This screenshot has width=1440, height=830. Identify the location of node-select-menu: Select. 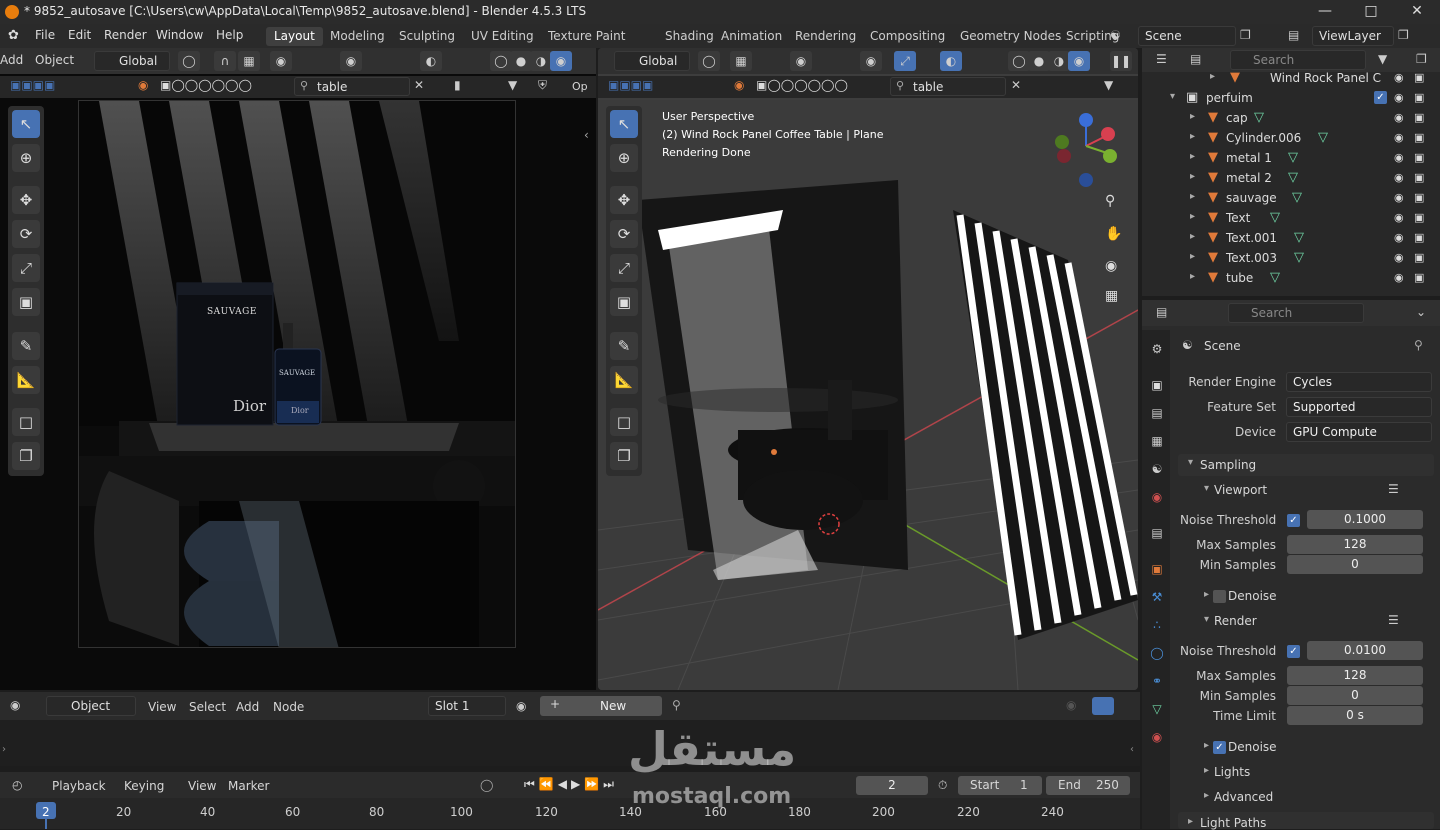
(207, 707).